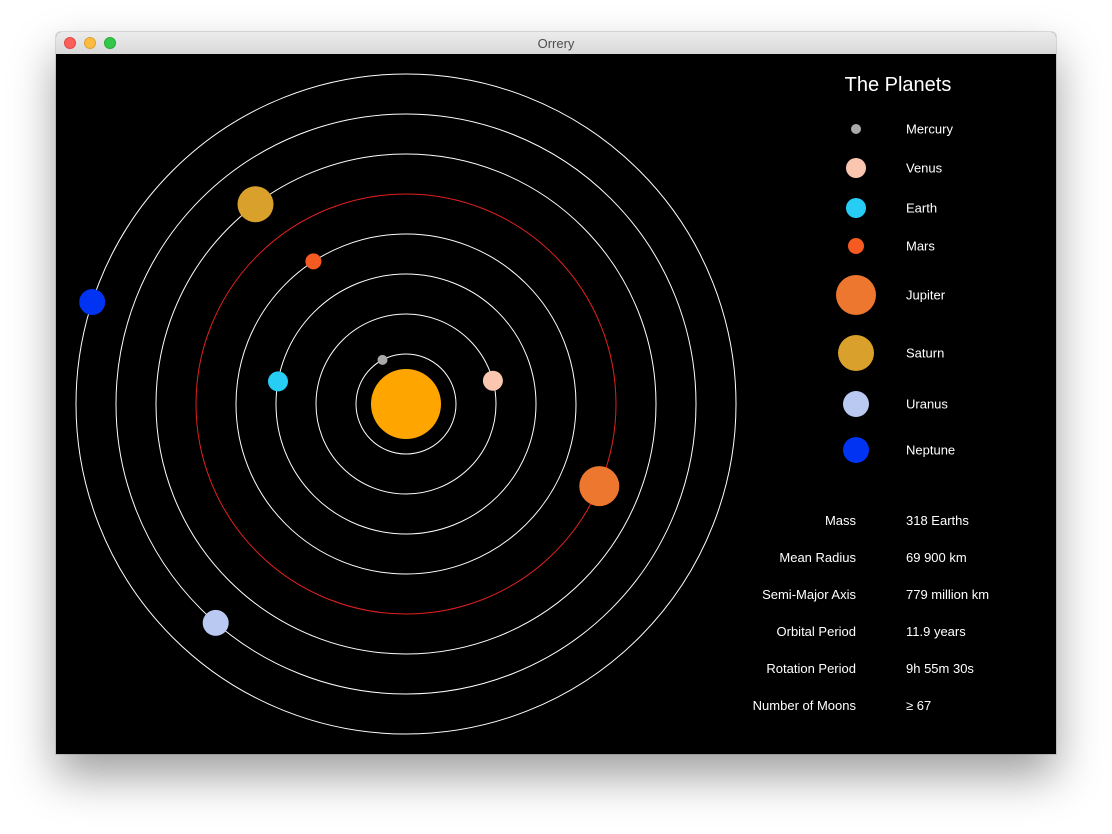 This screenshot has width=1112, height=834. I want to click on legend-item-mercury: Mercury, so click(926, 129).